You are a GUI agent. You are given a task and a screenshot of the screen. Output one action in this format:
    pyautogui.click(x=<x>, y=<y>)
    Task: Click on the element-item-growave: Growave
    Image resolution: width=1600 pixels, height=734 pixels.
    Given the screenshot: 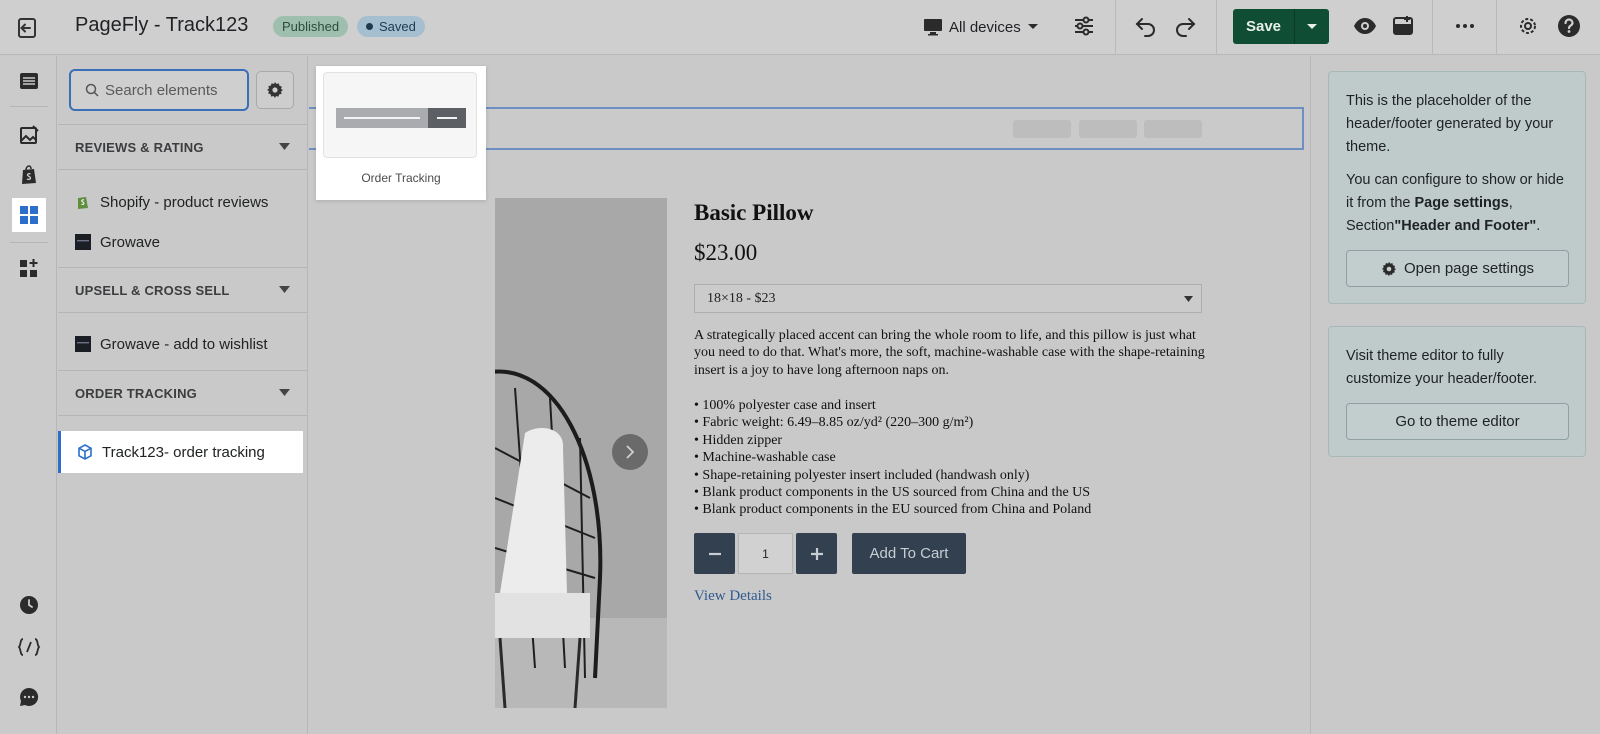 What is the action you would take?
    pyautogui.click(x=183, y=242)
    